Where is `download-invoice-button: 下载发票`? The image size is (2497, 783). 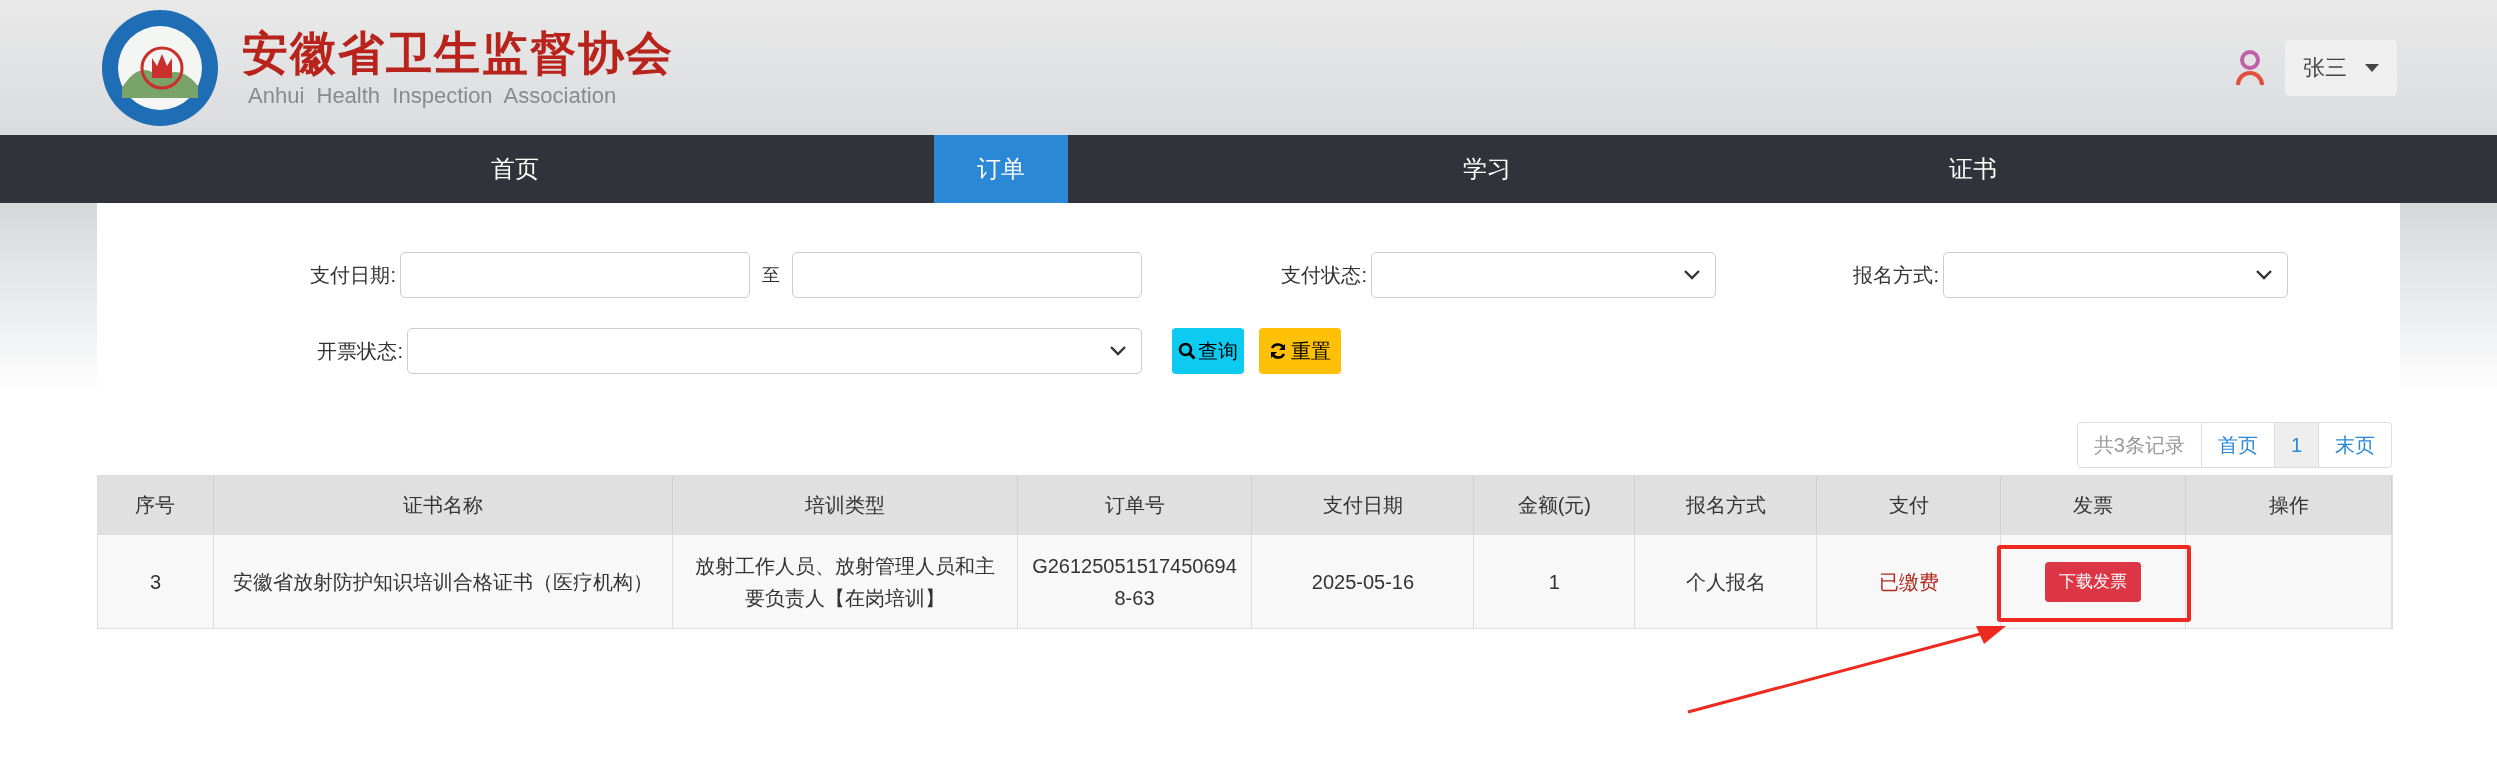
download-invoice-button: 下载发票 is located at coordinates (2093, 581).